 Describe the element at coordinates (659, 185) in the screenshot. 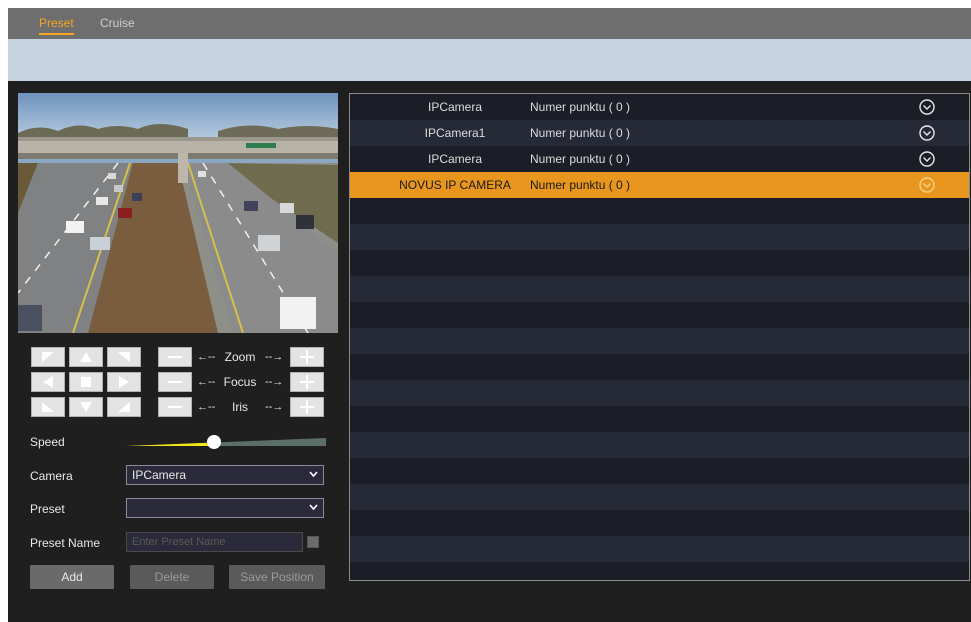

I see `table-row-selected: NOVUS IP CAMERA Numer punktu ( 0 )` at that location.